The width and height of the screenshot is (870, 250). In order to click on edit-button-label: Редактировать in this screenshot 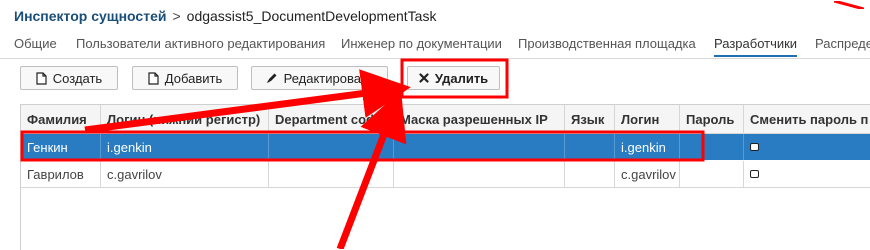, I will do `click(328, 78)`.